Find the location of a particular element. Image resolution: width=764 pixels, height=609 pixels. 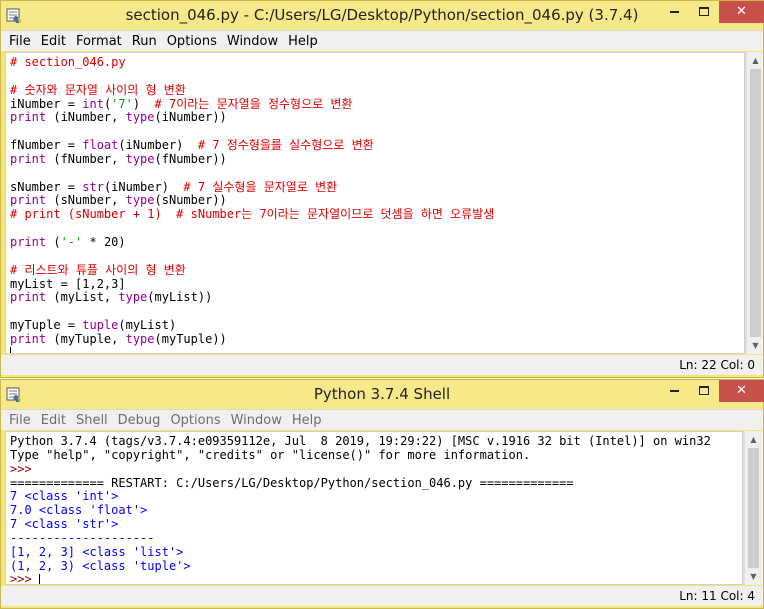

code-token: tuple is located at coordinates (100, 325).